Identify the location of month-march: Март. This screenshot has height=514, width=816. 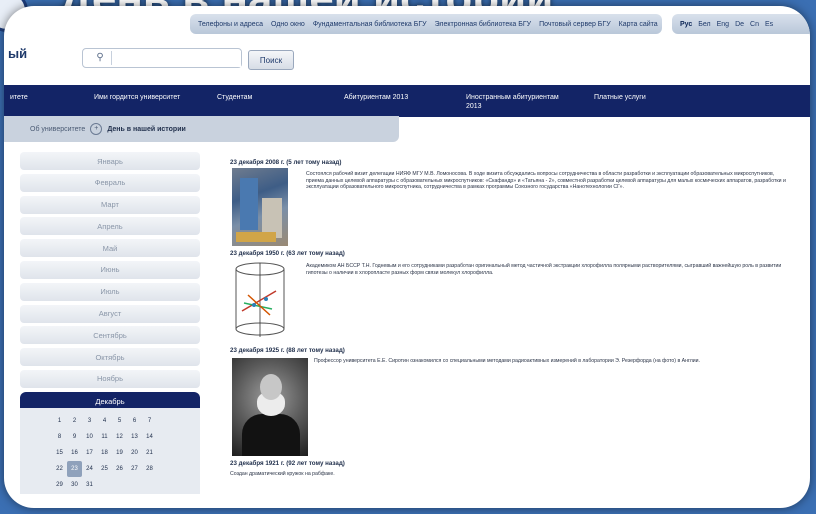
(110, 204).